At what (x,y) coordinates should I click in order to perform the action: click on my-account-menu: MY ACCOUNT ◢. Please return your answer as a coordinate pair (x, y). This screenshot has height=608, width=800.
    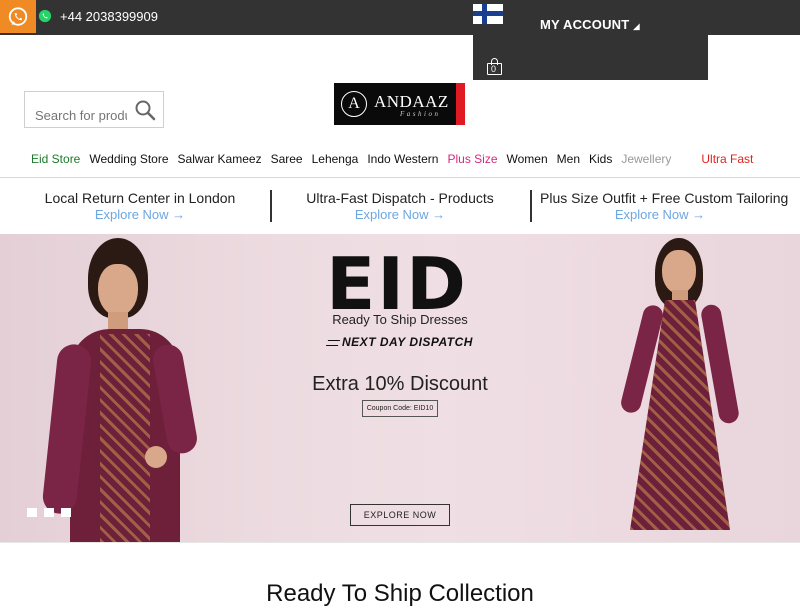
    Looking at the image, I should click on (590, 24).